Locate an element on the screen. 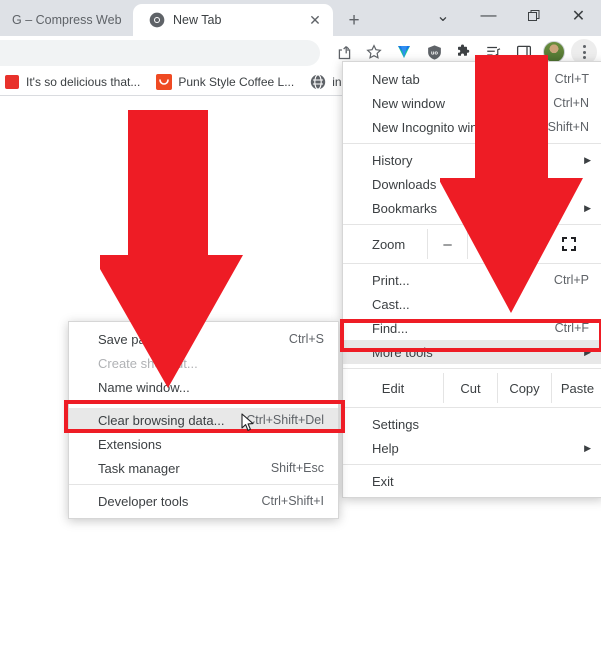  menu-downloads: Downloads is located at coordinates (472, 184).